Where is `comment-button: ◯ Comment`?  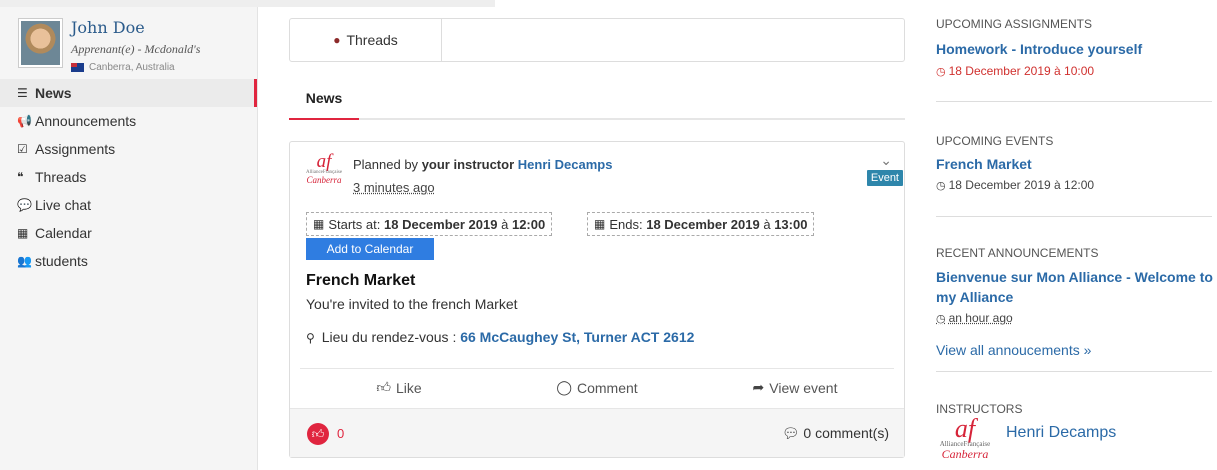
comment-button: ◯ Comment is located at coordinates (597, 387).